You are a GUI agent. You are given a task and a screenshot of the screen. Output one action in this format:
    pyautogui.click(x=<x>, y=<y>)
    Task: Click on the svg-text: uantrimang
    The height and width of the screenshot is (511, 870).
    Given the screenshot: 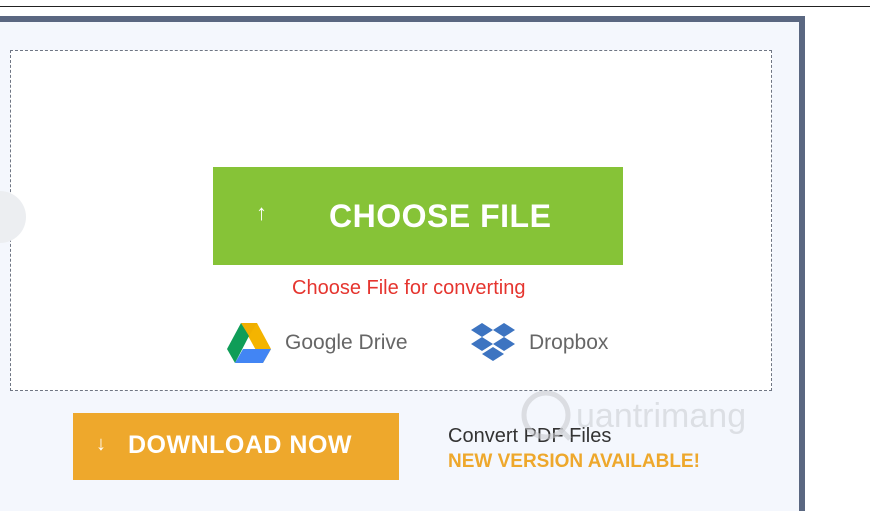 What is the action you would take?
    pyautogui.click(x=661, y=416)
    